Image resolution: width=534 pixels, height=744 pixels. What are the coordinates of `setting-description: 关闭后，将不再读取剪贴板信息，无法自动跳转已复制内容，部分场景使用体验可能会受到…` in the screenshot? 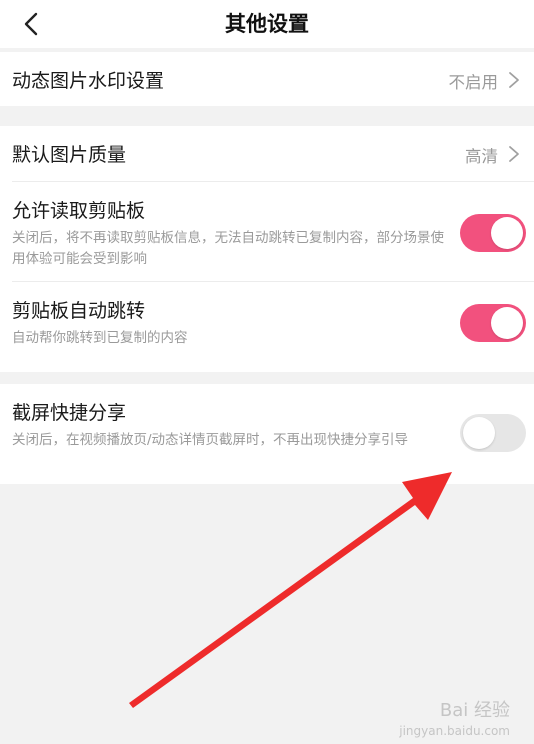 It's located at (228, 248).